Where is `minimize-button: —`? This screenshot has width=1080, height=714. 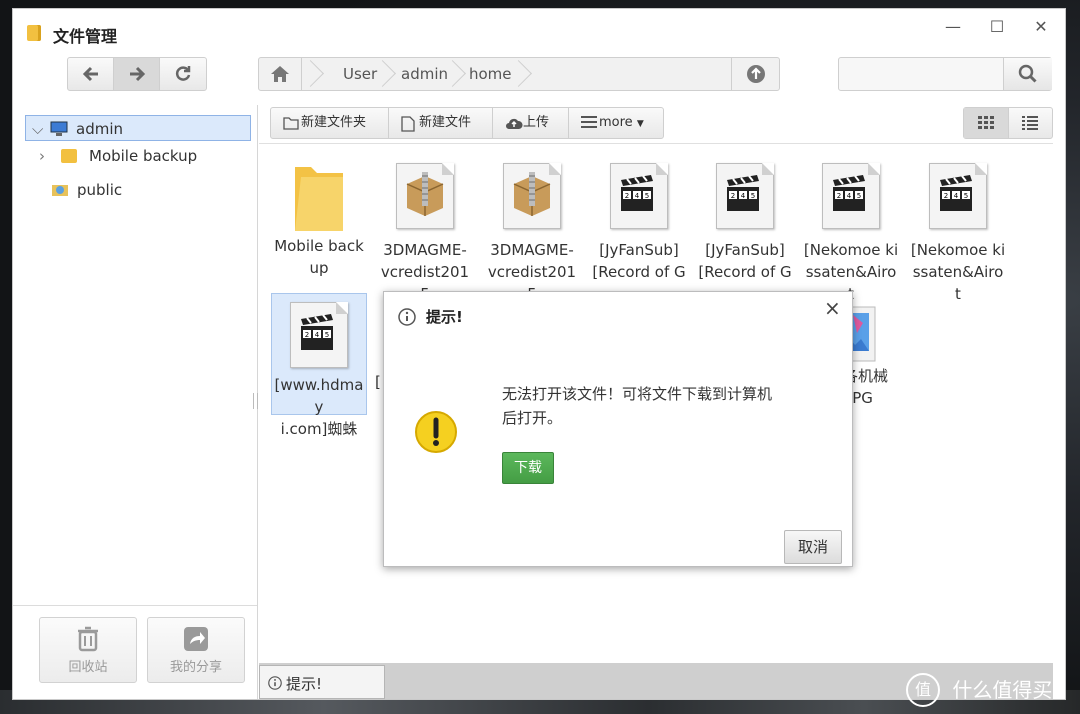 minimize-button: — is located at coordinates (953, 27).